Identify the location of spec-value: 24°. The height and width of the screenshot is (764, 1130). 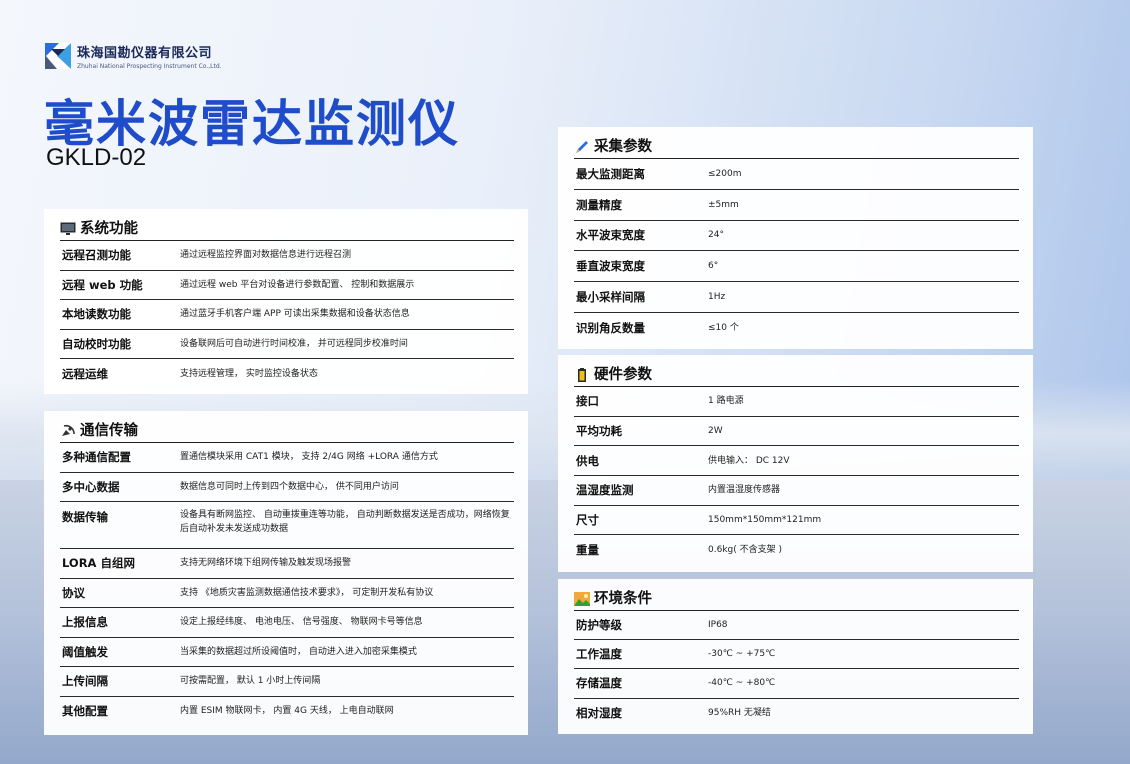
(716, 235).